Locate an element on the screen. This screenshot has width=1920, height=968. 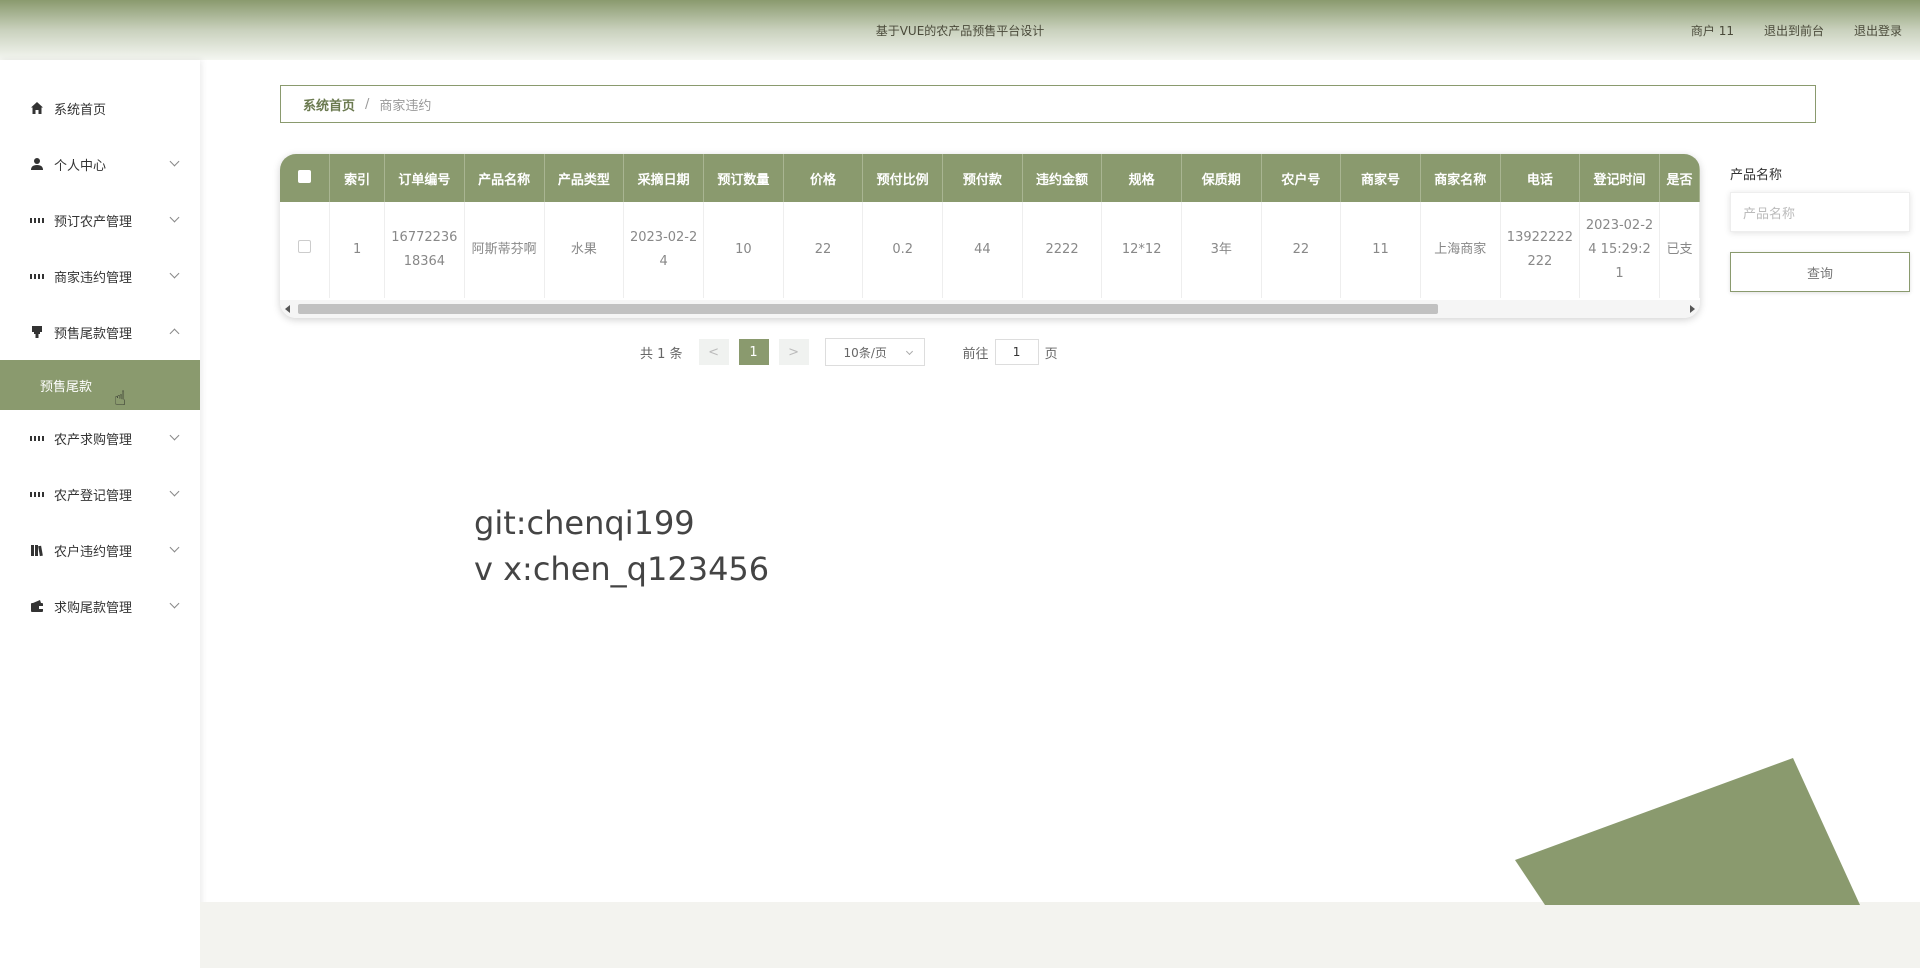
sidebar-item-home: 系统首页 is located at coordinates (100, 108).